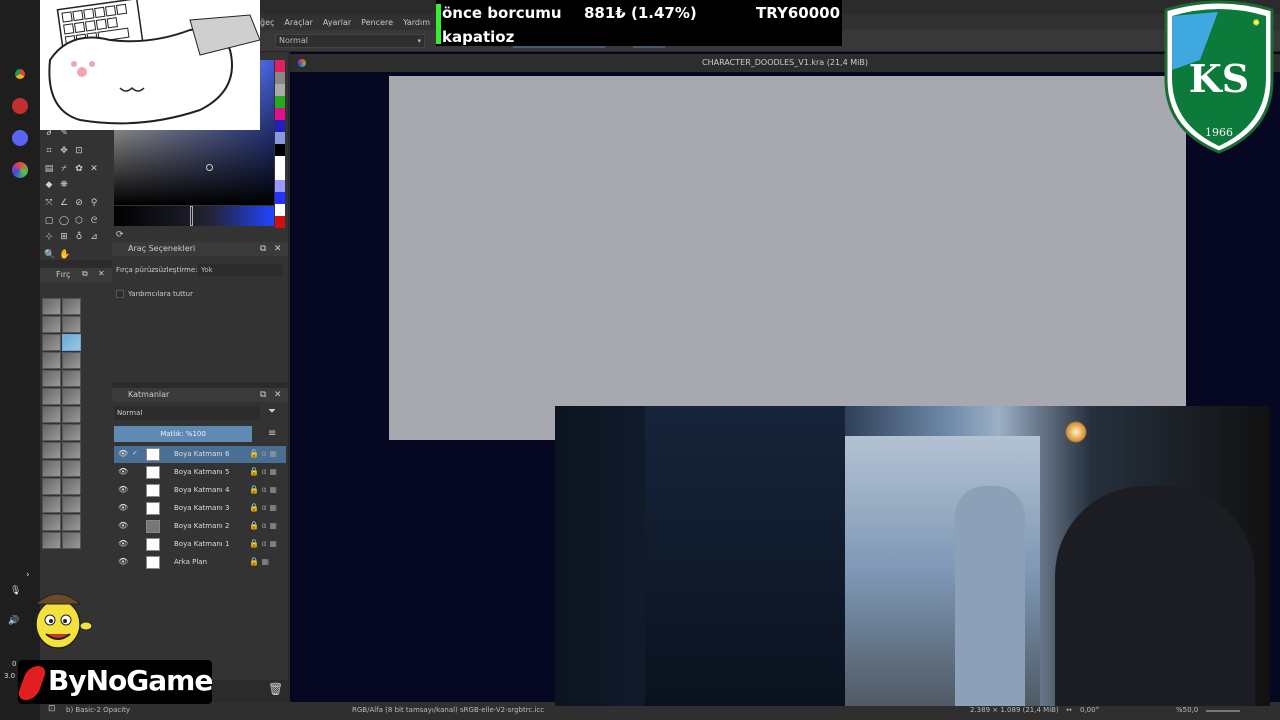 The image size is (1280, 720). Describe the element at coordinates (1223, 711) in the screenshot. I see `zoom-slider` at that location.